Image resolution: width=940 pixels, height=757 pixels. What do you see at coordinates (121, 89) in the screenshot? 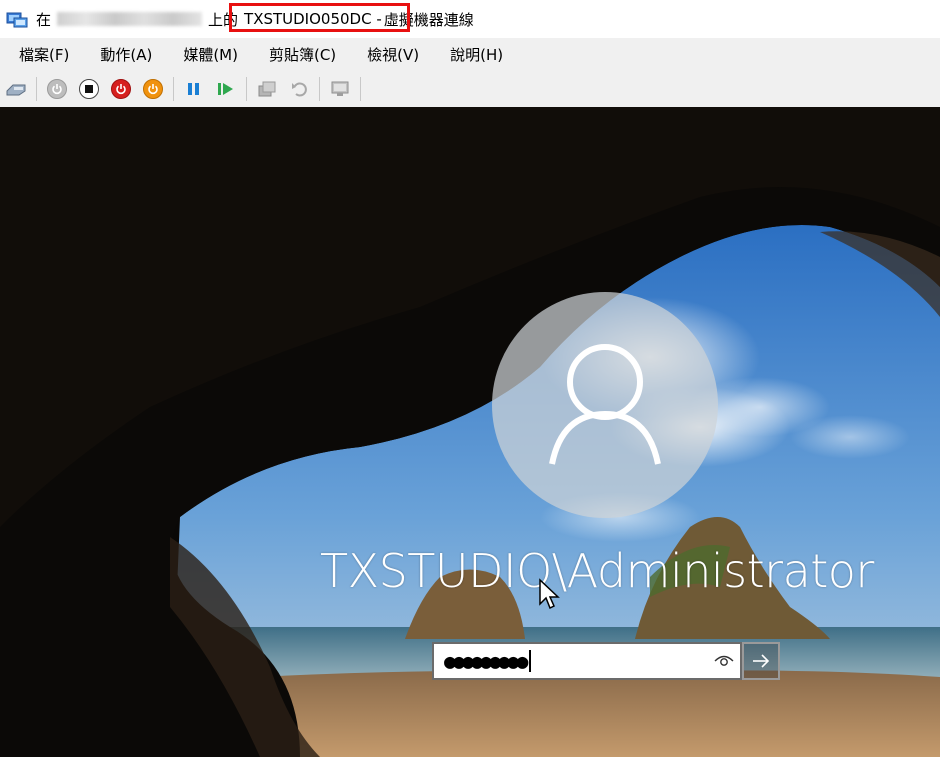
I see `shut-down-icon` at bounding box center [121, 89].